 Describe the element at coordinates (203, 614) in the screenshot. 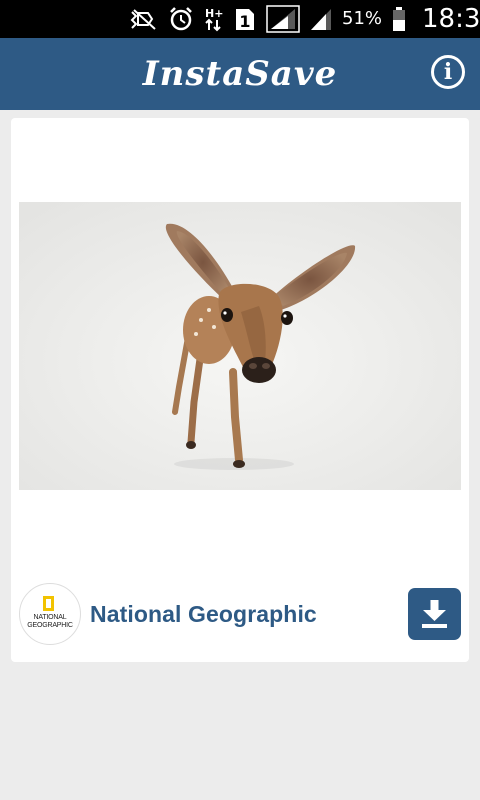

I see `publisher-name: National Geographic` at that location.